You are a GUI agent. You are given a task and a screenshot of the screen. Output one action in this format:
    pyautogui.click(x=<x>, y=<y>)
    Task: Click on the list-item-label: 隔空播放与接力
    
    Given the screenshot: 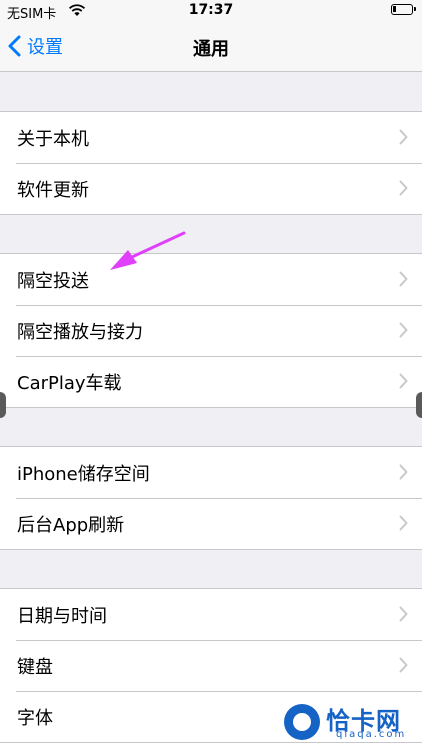 What is the action you would take?
    pyautogui.click(x=80, y=332)
    